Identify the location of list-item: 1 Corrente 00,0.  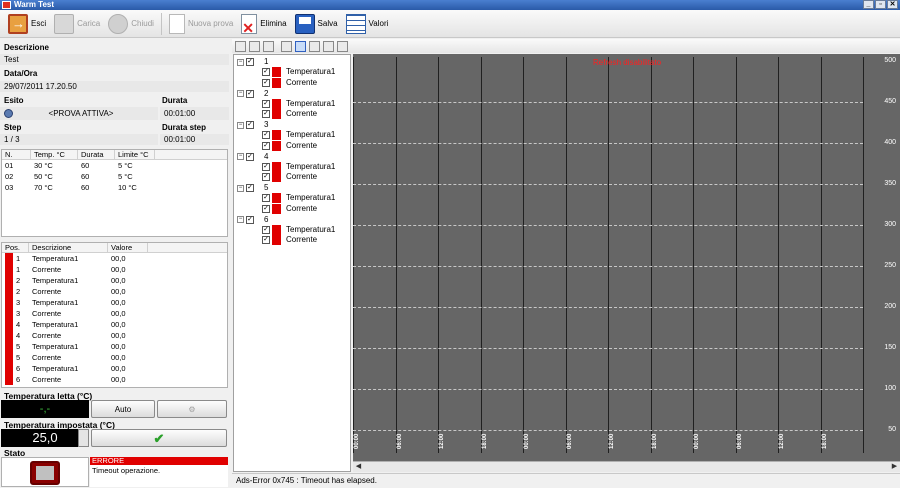
(114, 269).